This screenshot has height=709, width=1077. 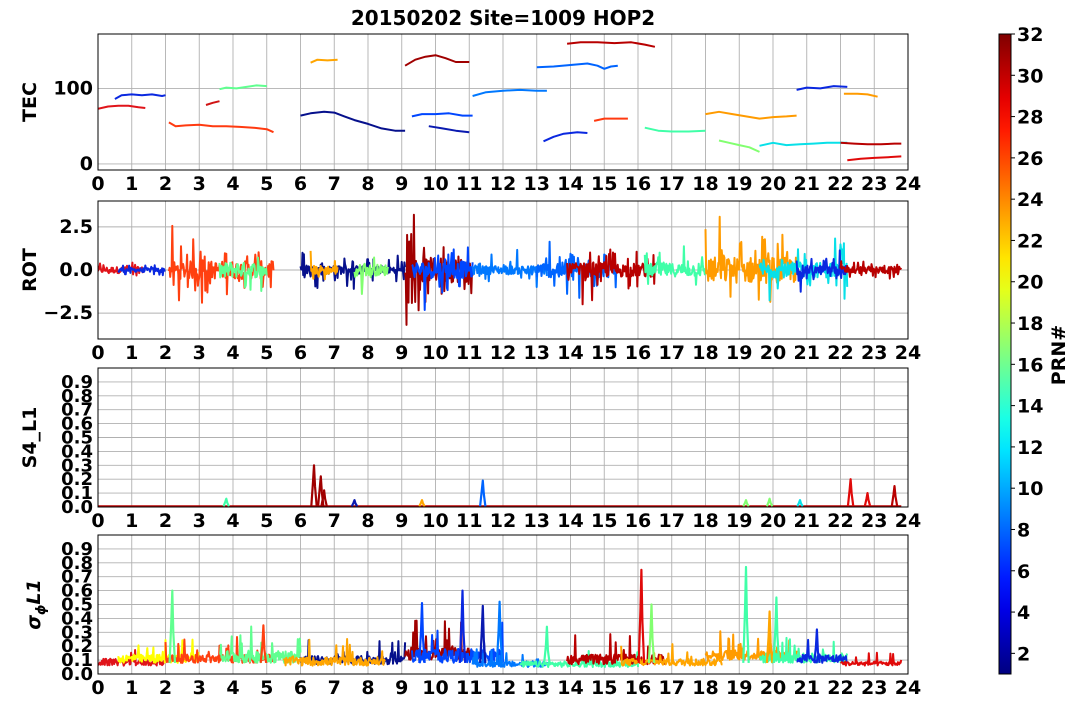 What do you see at coordinates (840, 688) in the screenshot?
I see `x-tick-label: 22` at bounding box center [840, 688].